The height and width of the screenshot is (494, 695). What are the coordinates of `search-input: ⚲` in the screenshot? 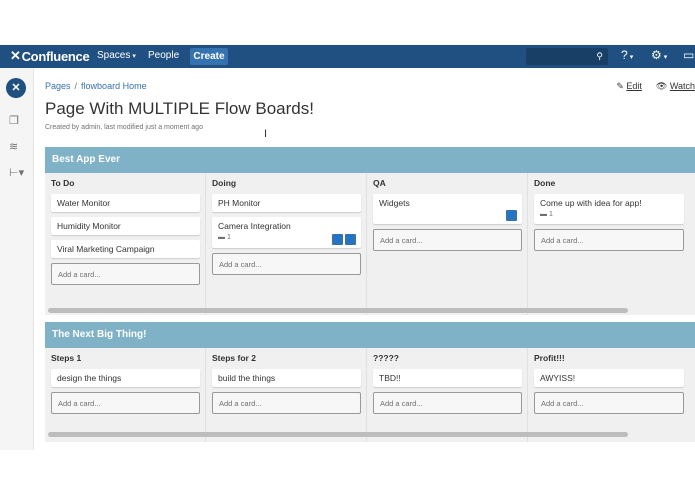 It's located at (567, 56).